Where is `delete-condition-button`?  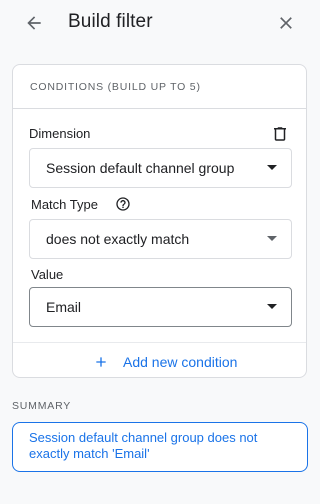
delete-condition-button is located at coordinates (280, 135).